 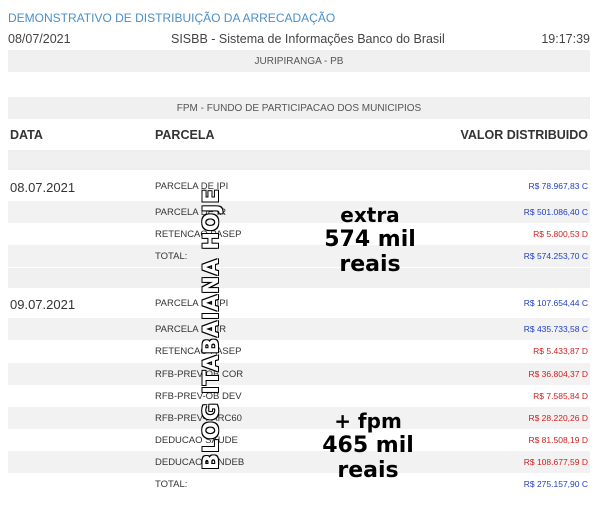 I want to click on extra-amount-overlay: extra 574 mil reais, so click(x=370, y=241).